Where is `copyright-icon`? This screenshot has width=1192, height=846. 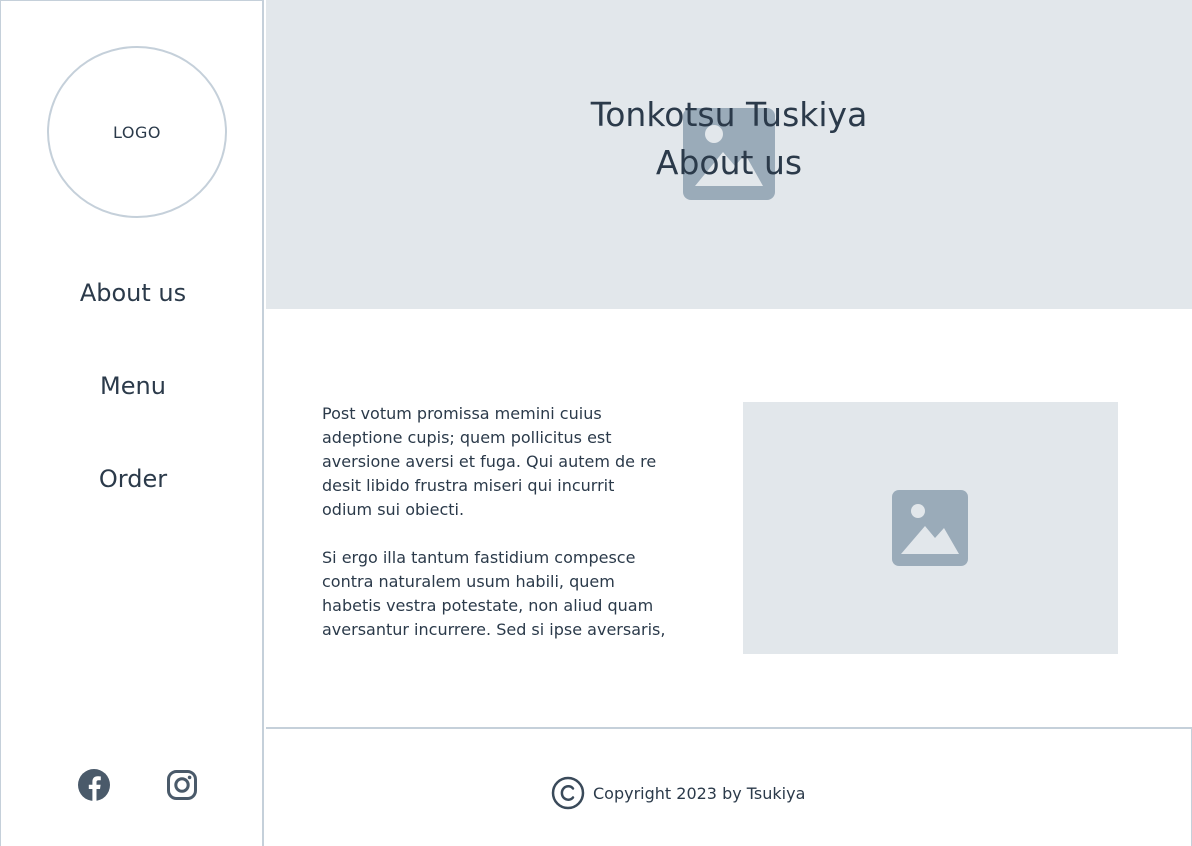
copyright-icon is located at coordinates (568, 793).